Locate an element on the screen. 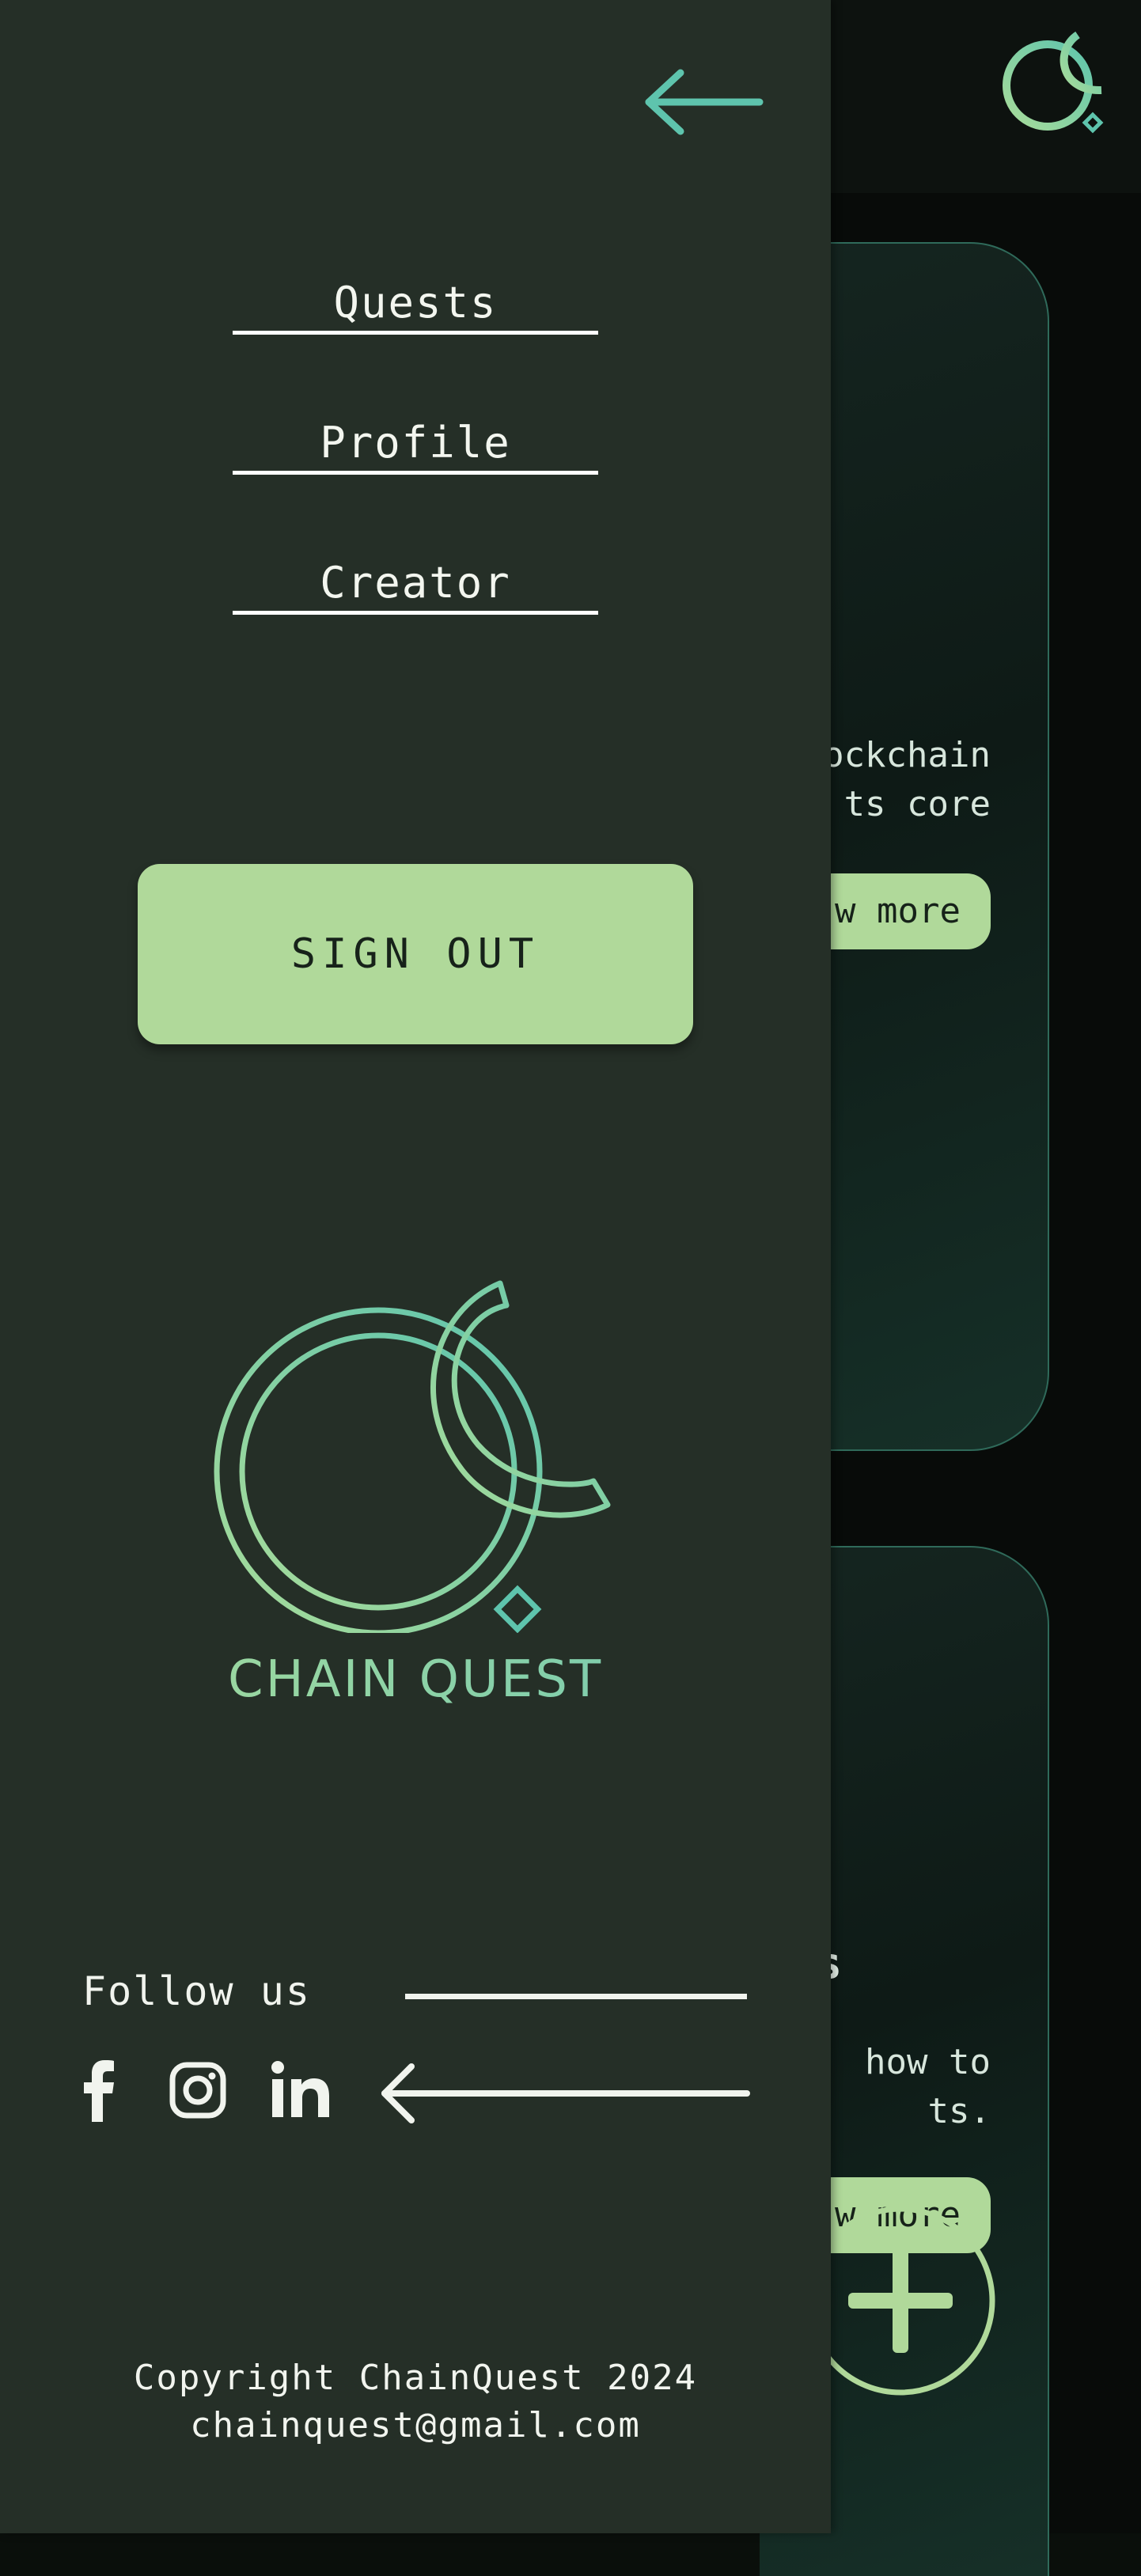  facebook-icon is located at coordinates (99, 2090).